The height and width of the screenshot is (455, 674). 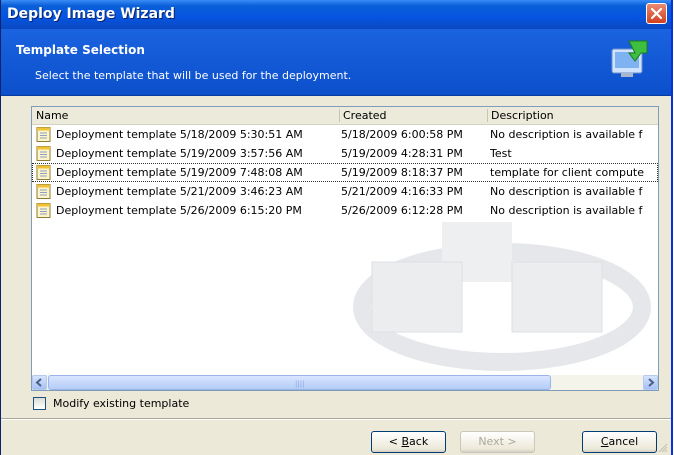 What do you see at coordinates (185, 115) in the screenshot?
I see `column-header-name: Name` at bounding box center [185, 115].